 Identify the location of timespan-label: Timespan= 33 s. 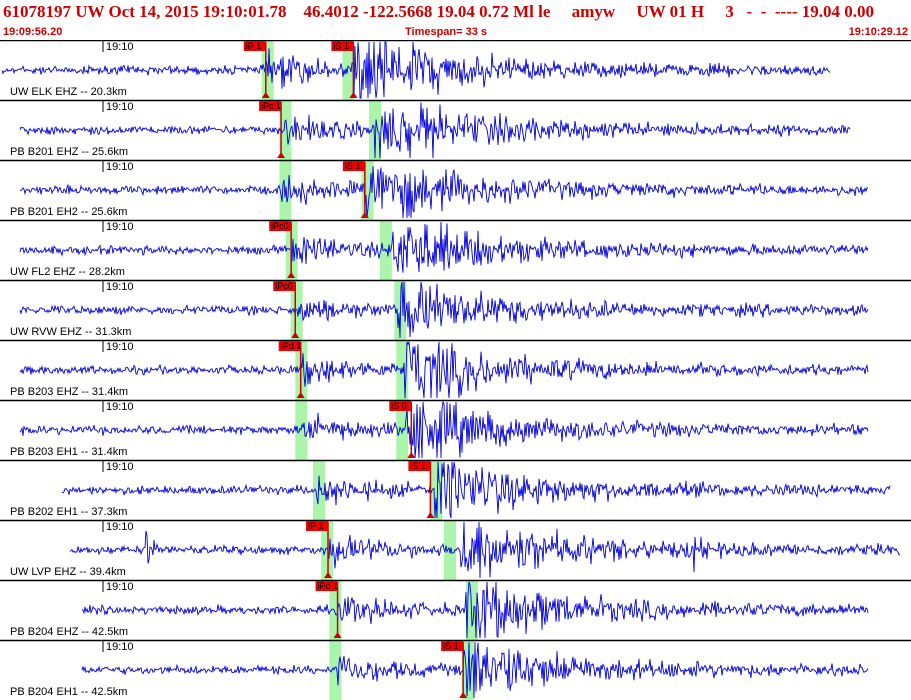
(446, 32).